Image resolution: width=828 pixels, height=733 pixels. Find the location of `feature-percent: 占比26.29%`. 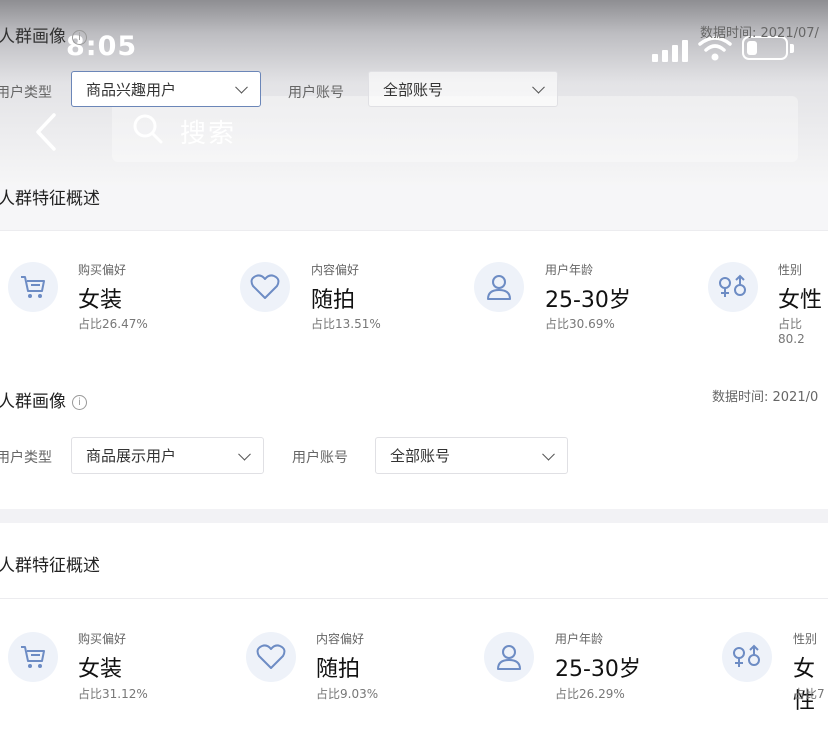

feature-percent: 占比26.29% is located at coordinates (590, 694).